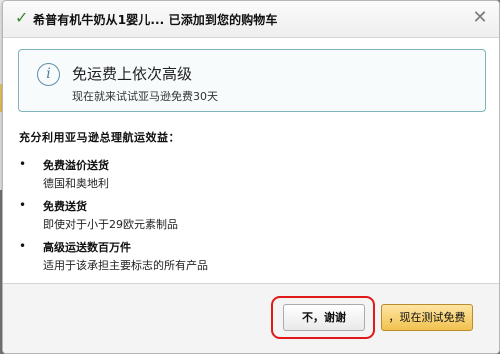 The width and height of the screenshot is (500, 354). I want to click on benefit-description: 即使对于小于29欧元素制品, so click(110, 224).